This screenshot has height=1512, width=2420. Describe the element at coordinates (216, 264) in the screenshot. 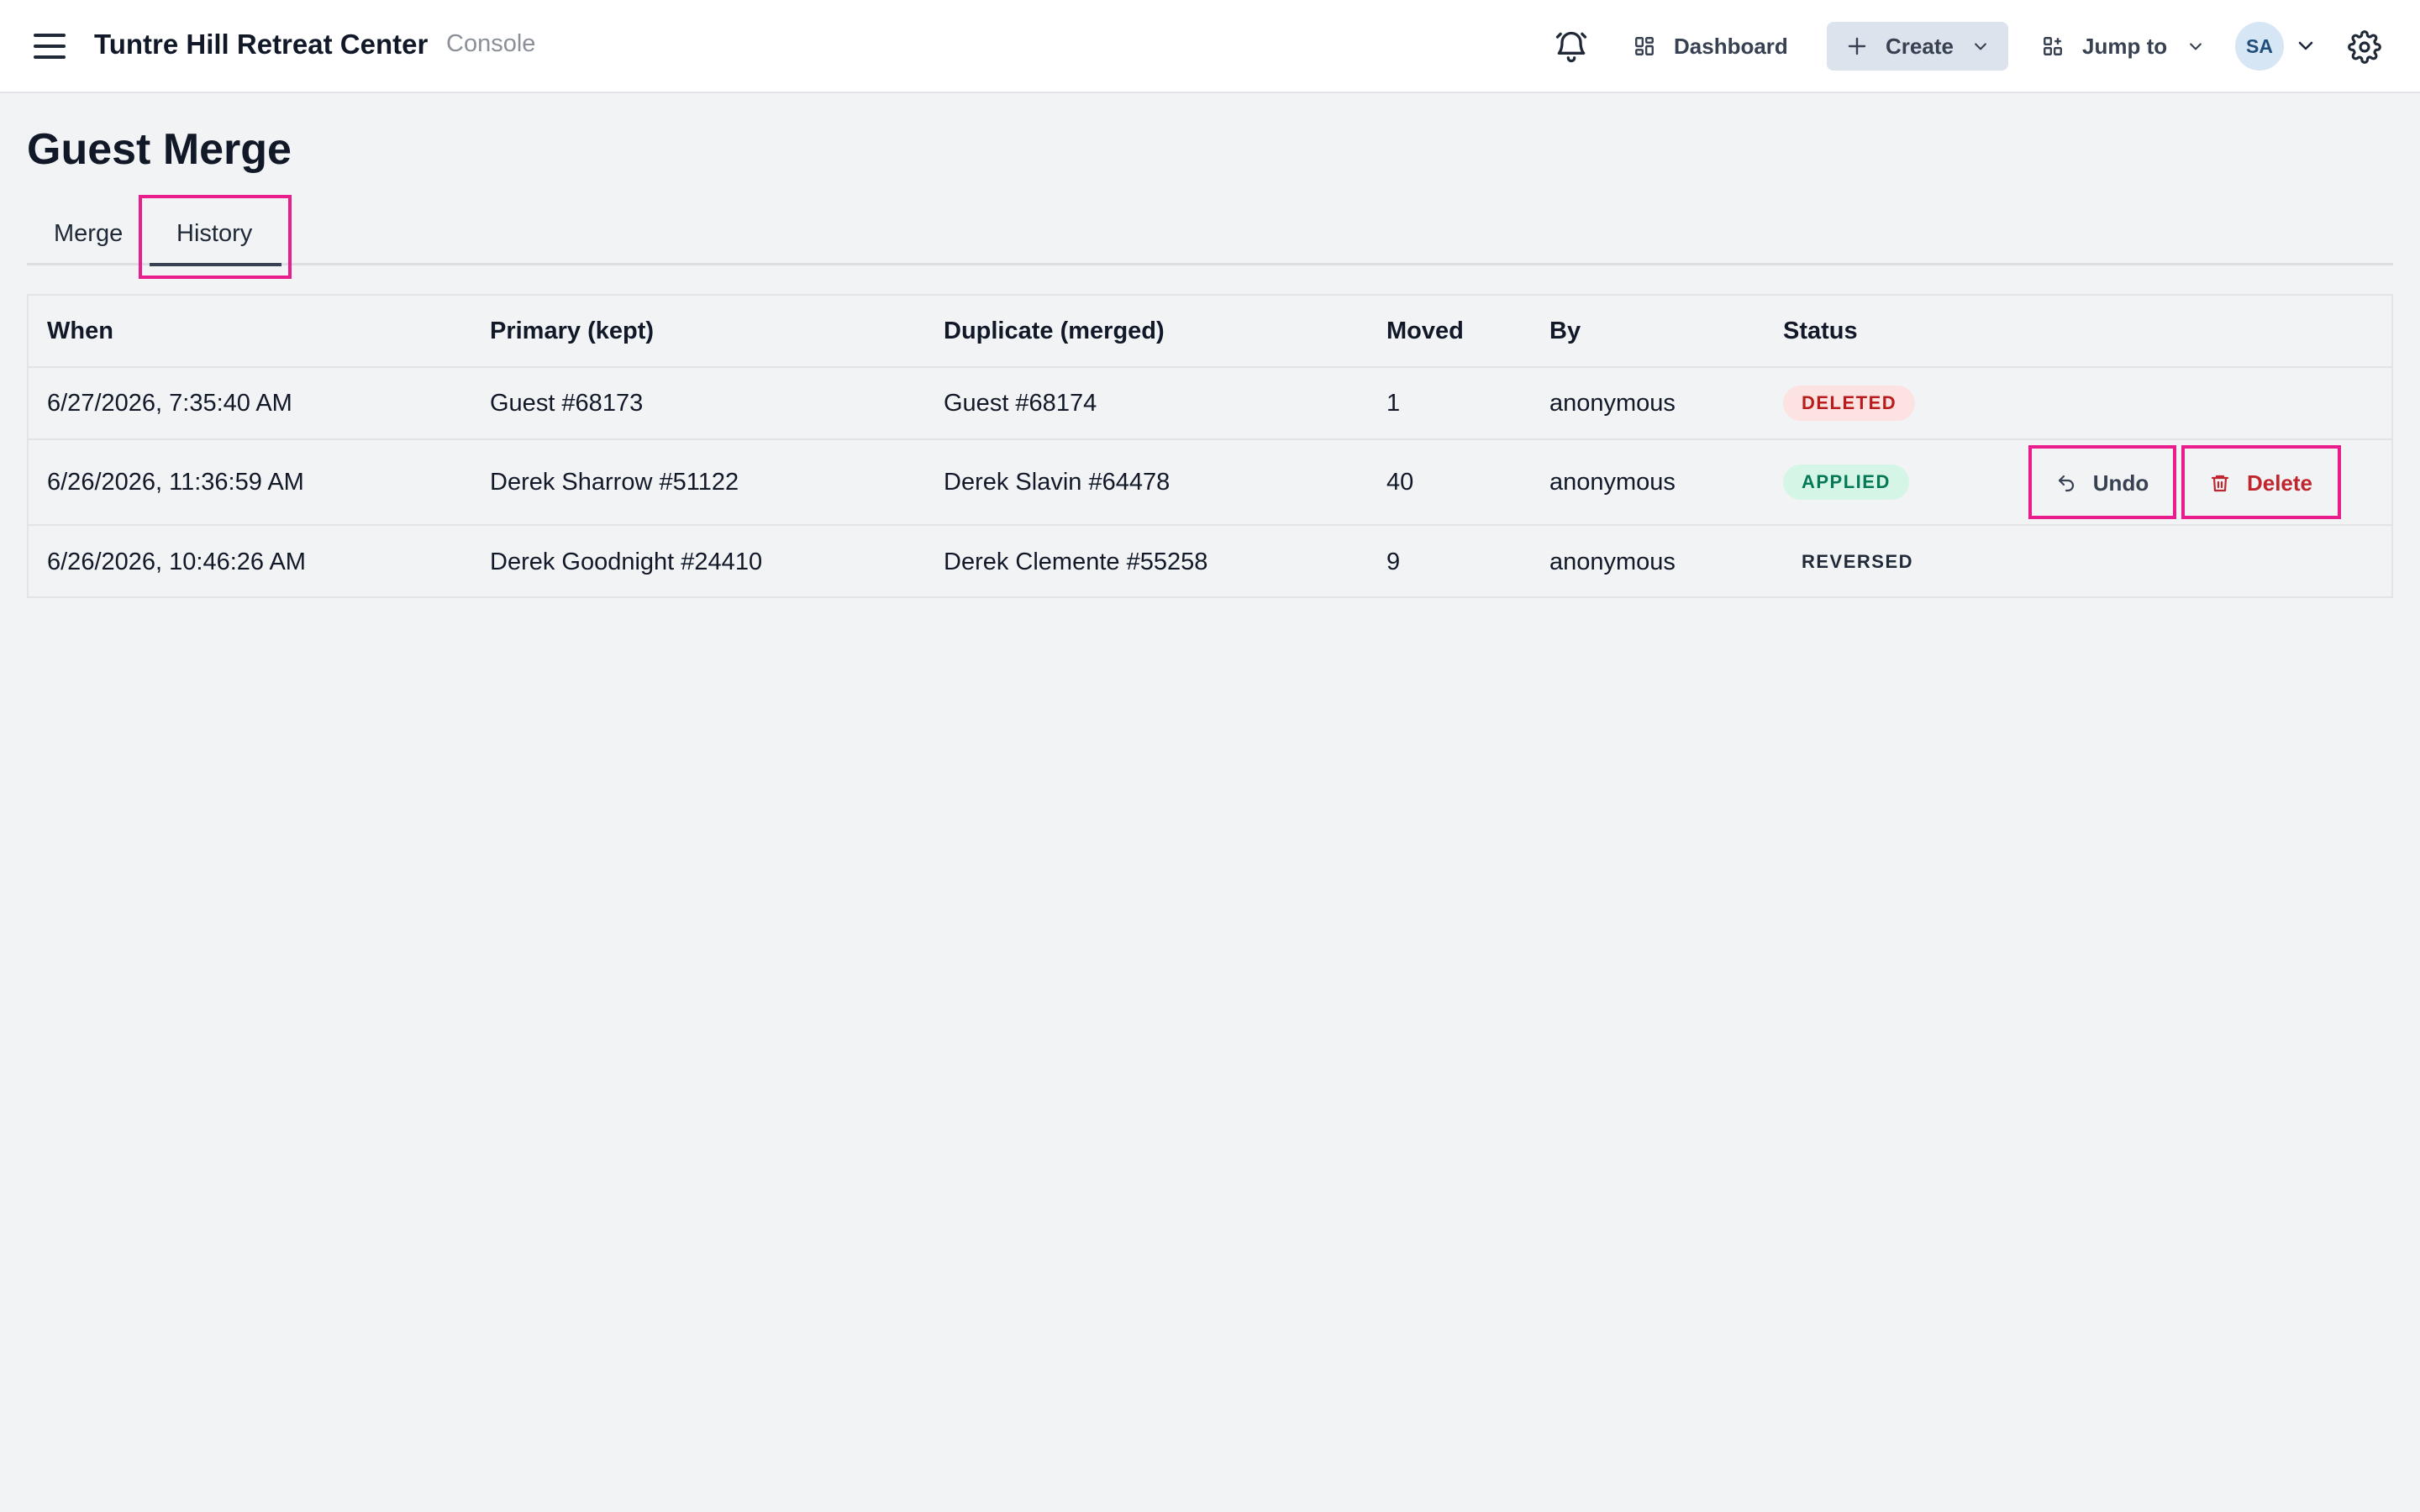

I see `active-tab-indicator` at that location.